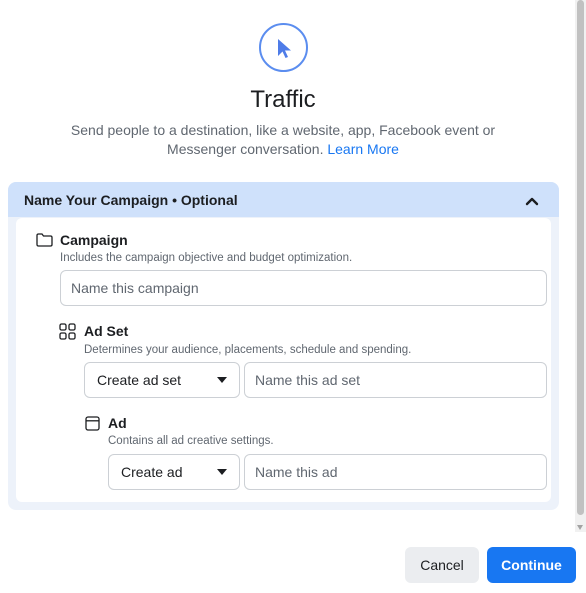 This screenshot has height=593, width=586. I want to click on ad-select: Create ad, so click(174, 472).